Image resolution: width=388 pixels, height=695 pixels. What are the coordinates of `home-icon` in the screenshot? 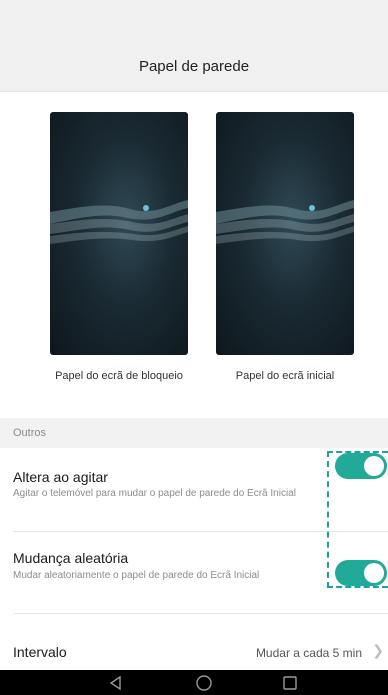 It's located at (204, 682).